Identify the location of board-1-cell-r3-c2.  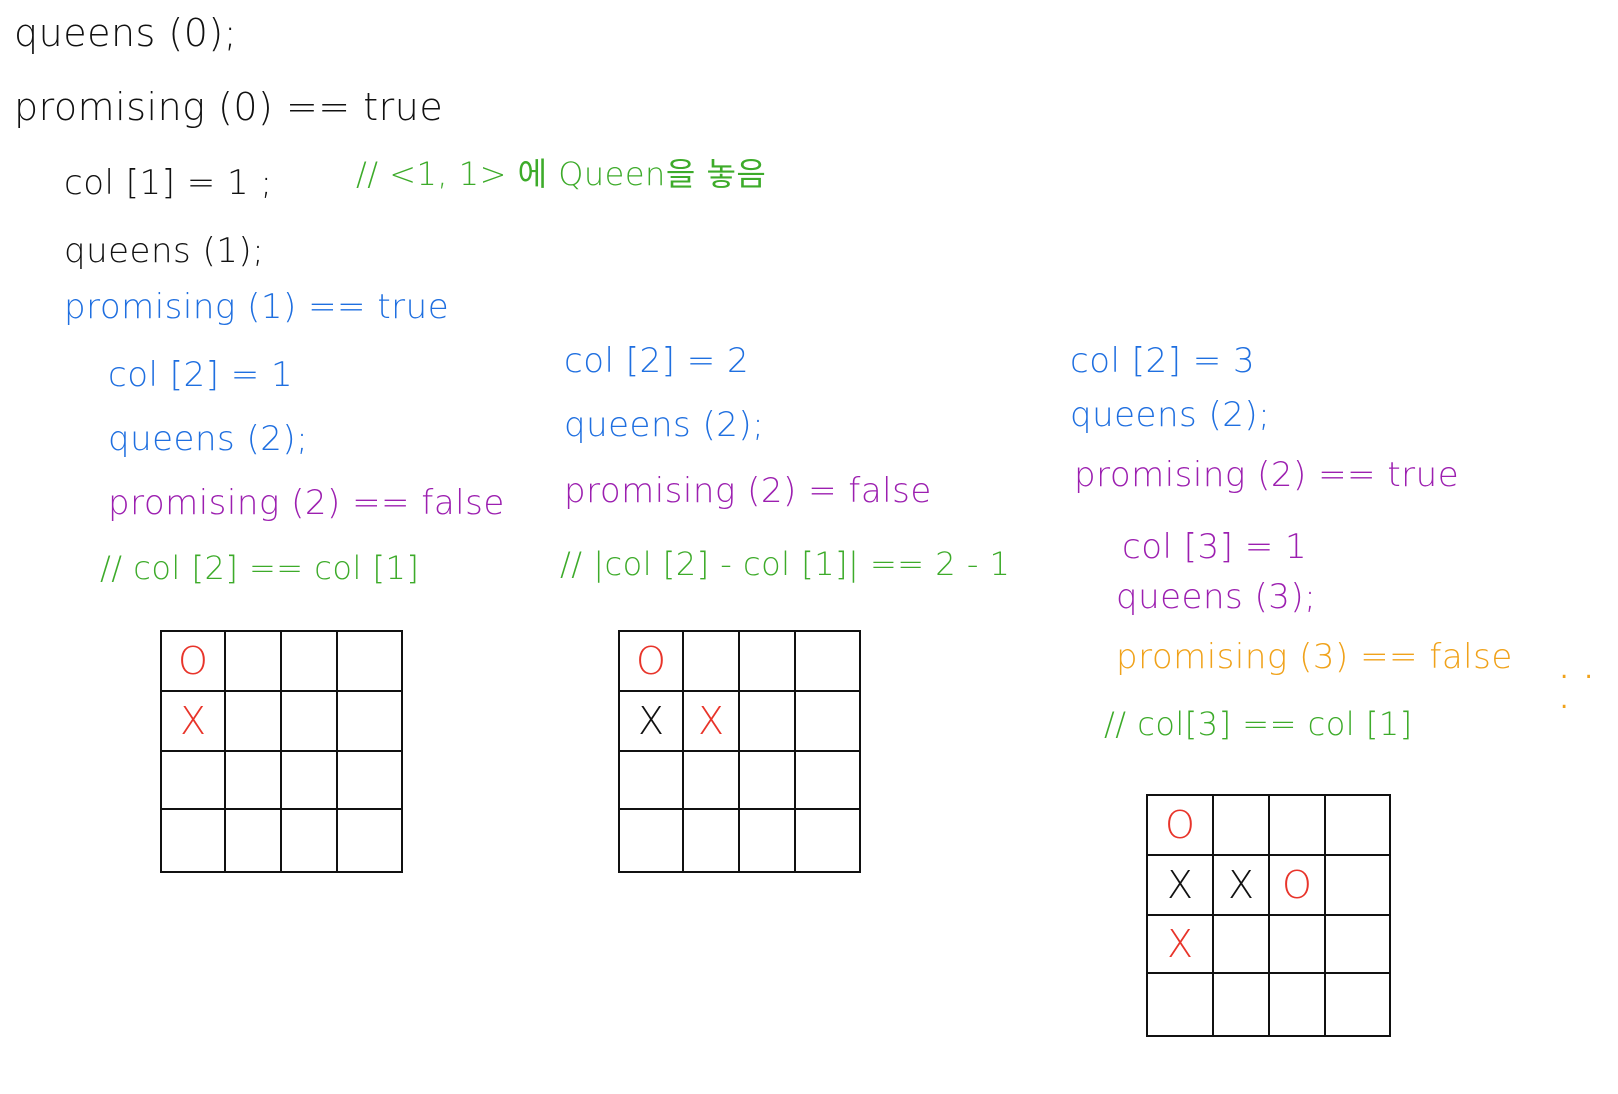
(254, 781).